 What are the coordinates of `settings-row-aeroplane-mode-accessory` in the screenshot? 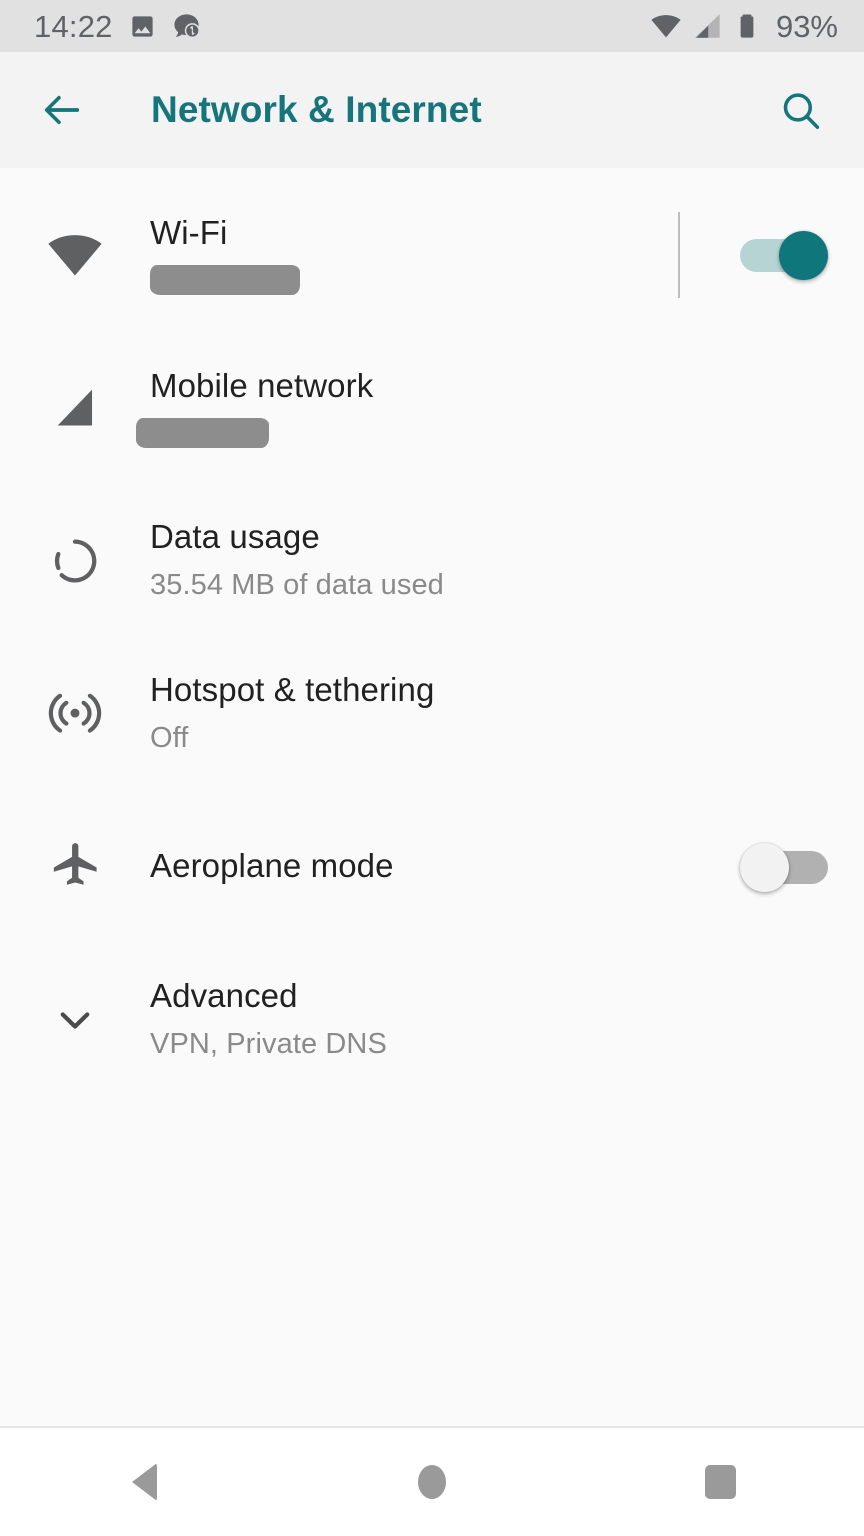 It's located at (784, 867).